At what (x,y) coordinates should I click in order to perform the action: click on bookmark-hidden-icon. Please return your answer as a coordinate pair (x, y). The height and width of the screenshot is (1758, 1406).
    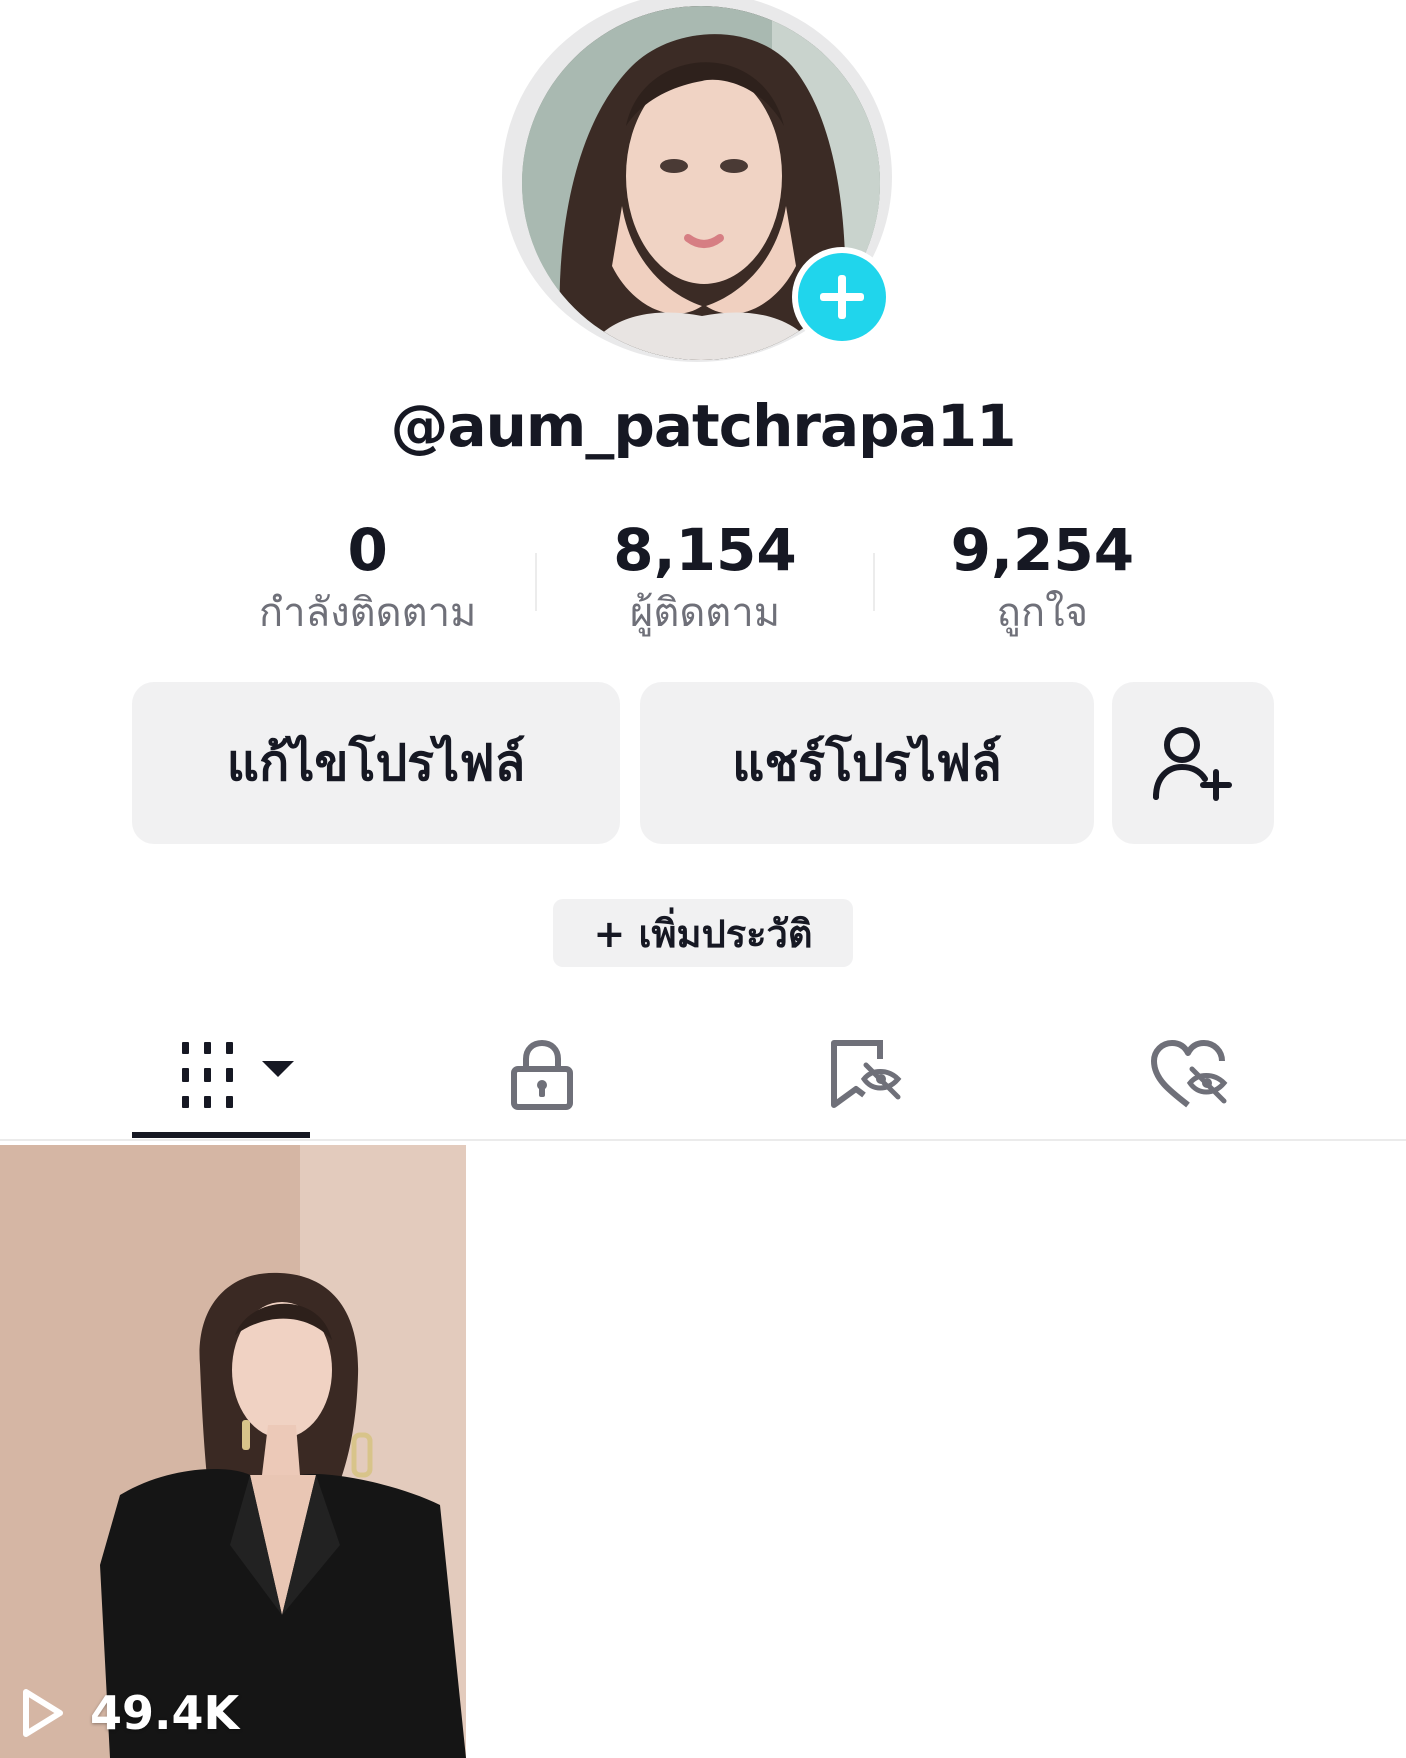
    Looking at the image, I should click on (866, 1074).